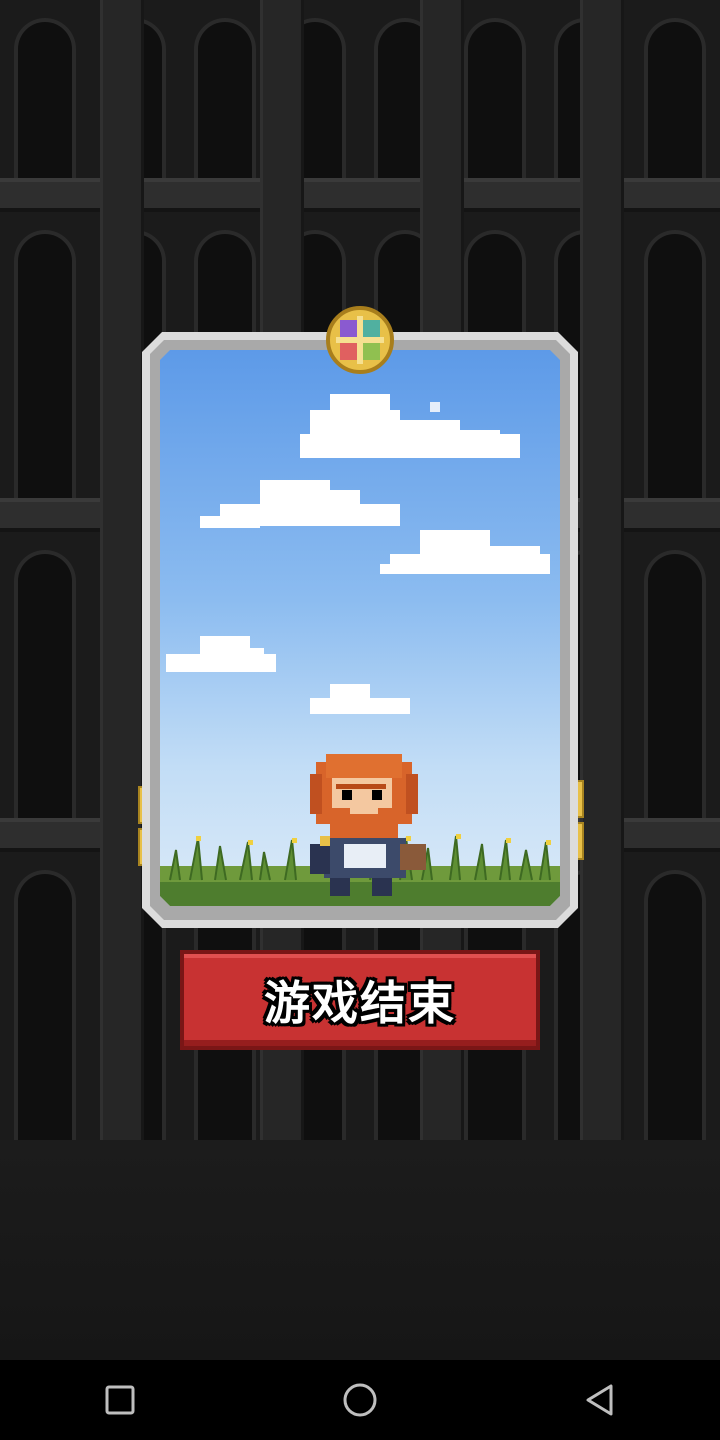 This screenshot has width=720, height=1440. I want to click on back-button, so click(600, 1400).